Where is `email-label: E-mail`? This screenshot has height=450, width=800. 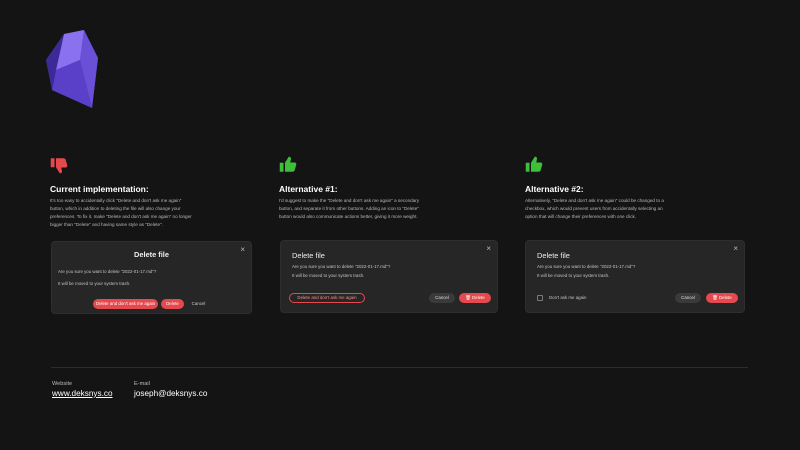
email-label: E-mail is located at coordinates (142, 384).